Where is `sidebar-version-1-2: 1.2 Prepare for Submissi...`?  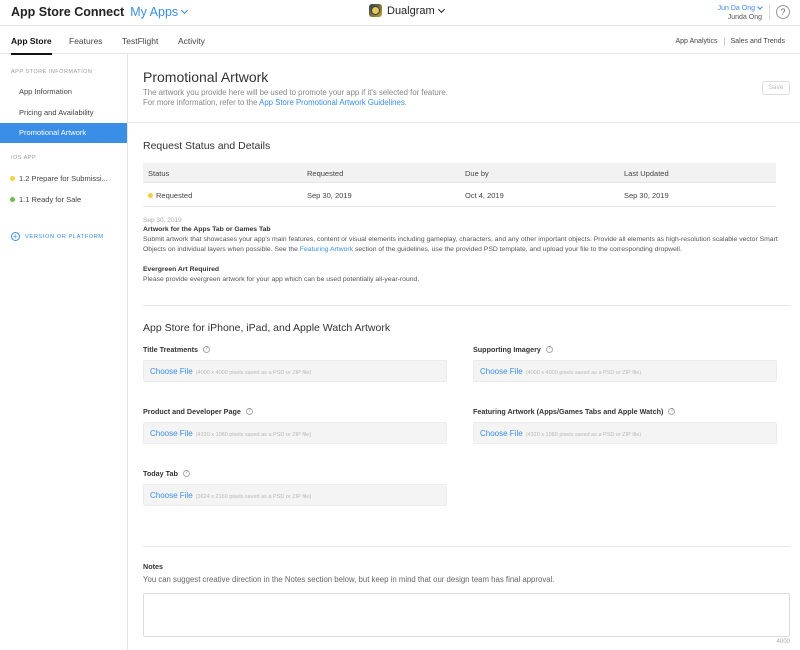
sidebar-version-1-2: 1.2 Prepare for Submissi... is located at coordinates (63, 179).